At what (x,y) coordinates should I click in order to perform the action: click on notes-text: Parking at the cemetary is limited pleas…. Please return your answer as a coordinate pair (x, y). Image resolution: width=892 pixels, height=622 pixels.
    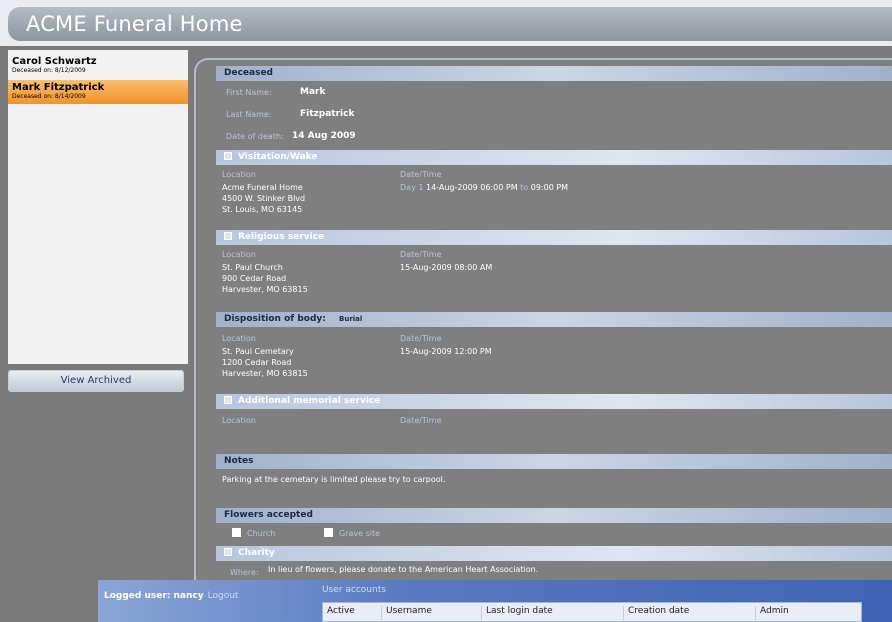
    Looking at the image, I should click on (334, 479).